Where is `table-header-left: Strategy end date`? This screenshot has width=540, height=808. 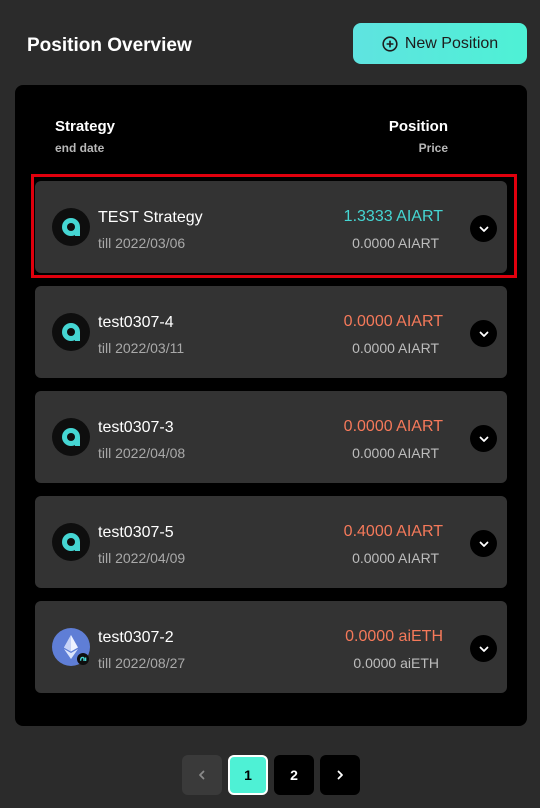
table-header-left: Strategy end date is located at coordinates (85, 136).